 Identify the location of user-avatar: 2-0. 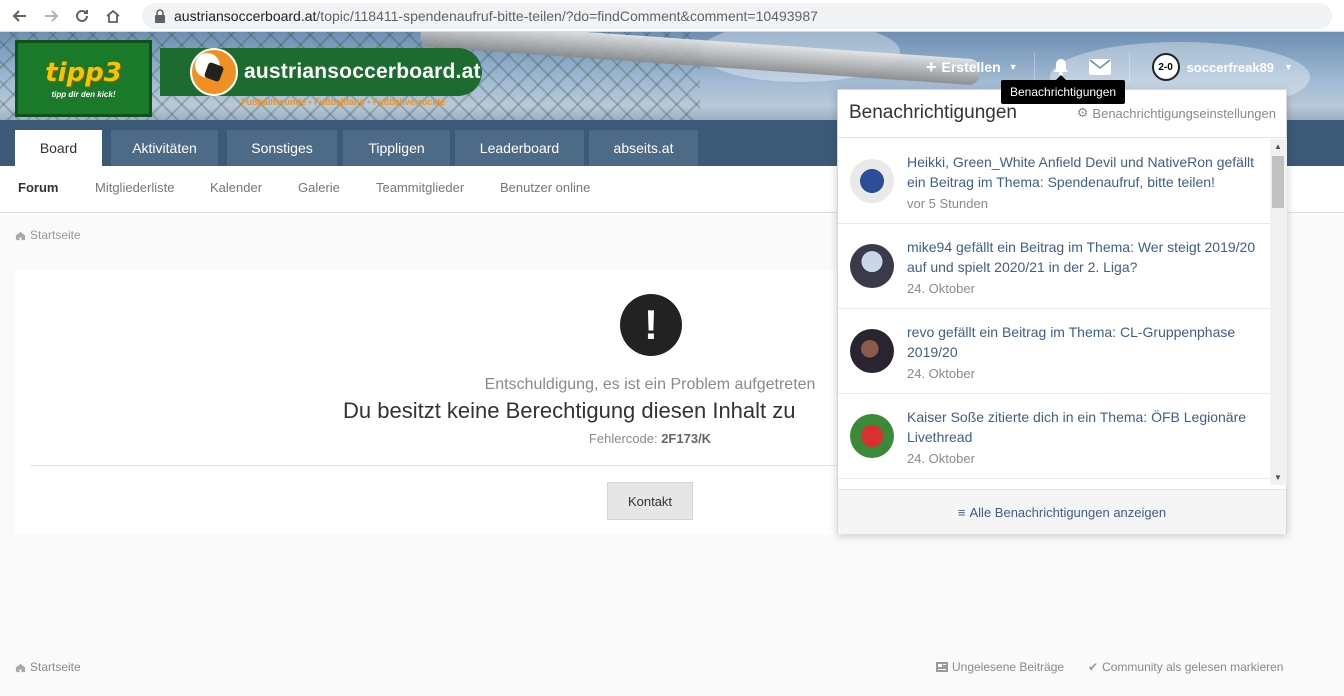
(1165, 67).